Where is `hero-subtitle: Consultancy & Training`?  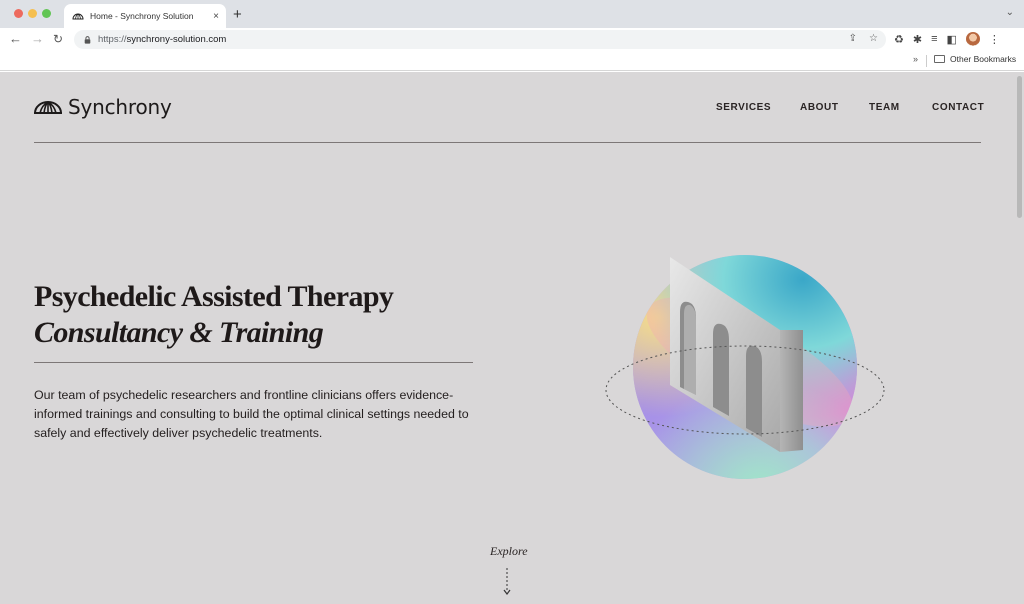
hero-subtitle: Consultancy & Training is located at coordinates (179, 332).